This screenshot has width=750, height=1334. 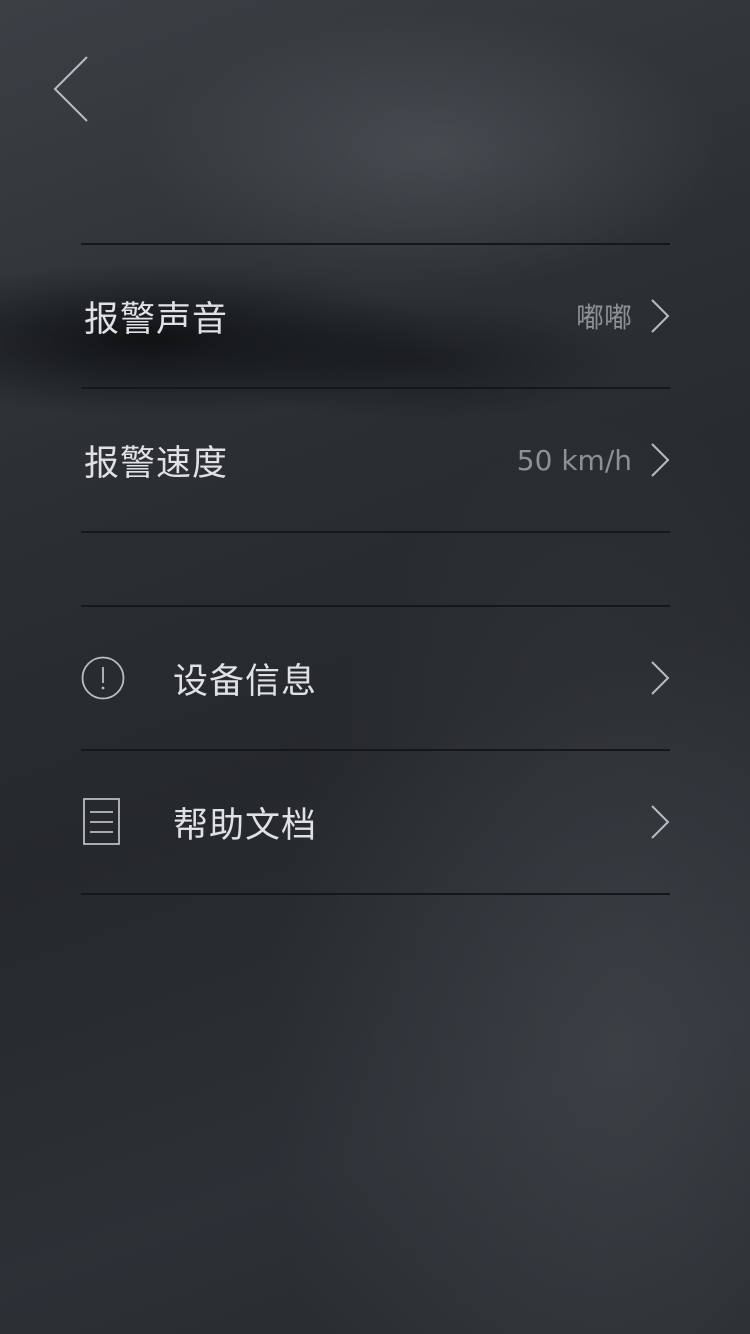 What do you see at coordinates (245, 681) in the screenshot?
I see `device-info-label: 设备信息` at bounding box center [245, 681].